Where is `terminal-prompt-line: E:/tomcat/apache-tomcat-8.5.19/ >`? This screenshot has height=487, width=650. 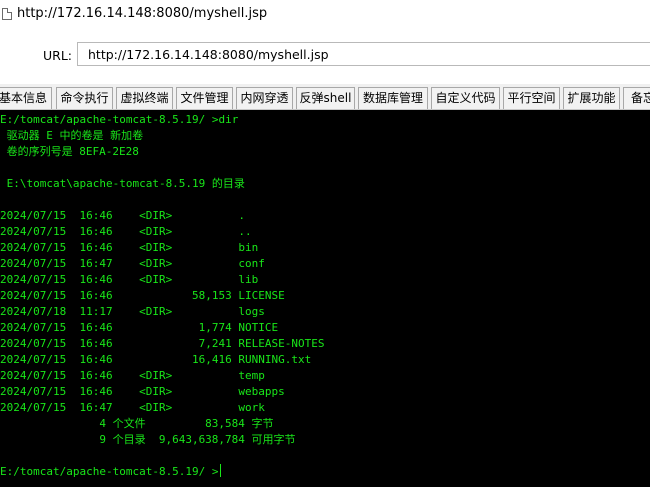 terminal-prompt-line: E:/tomcat/apache-tomcat-8.5.19/ > is located at coordinates (110, 472).